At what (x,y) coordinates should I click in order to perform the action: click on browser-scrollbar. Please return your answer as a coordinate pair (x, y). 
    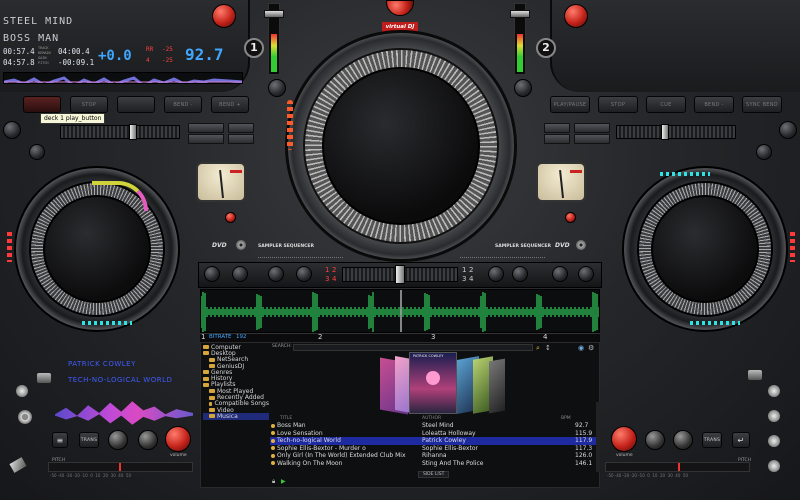
    Looking at the image, I should click on (598, 437).